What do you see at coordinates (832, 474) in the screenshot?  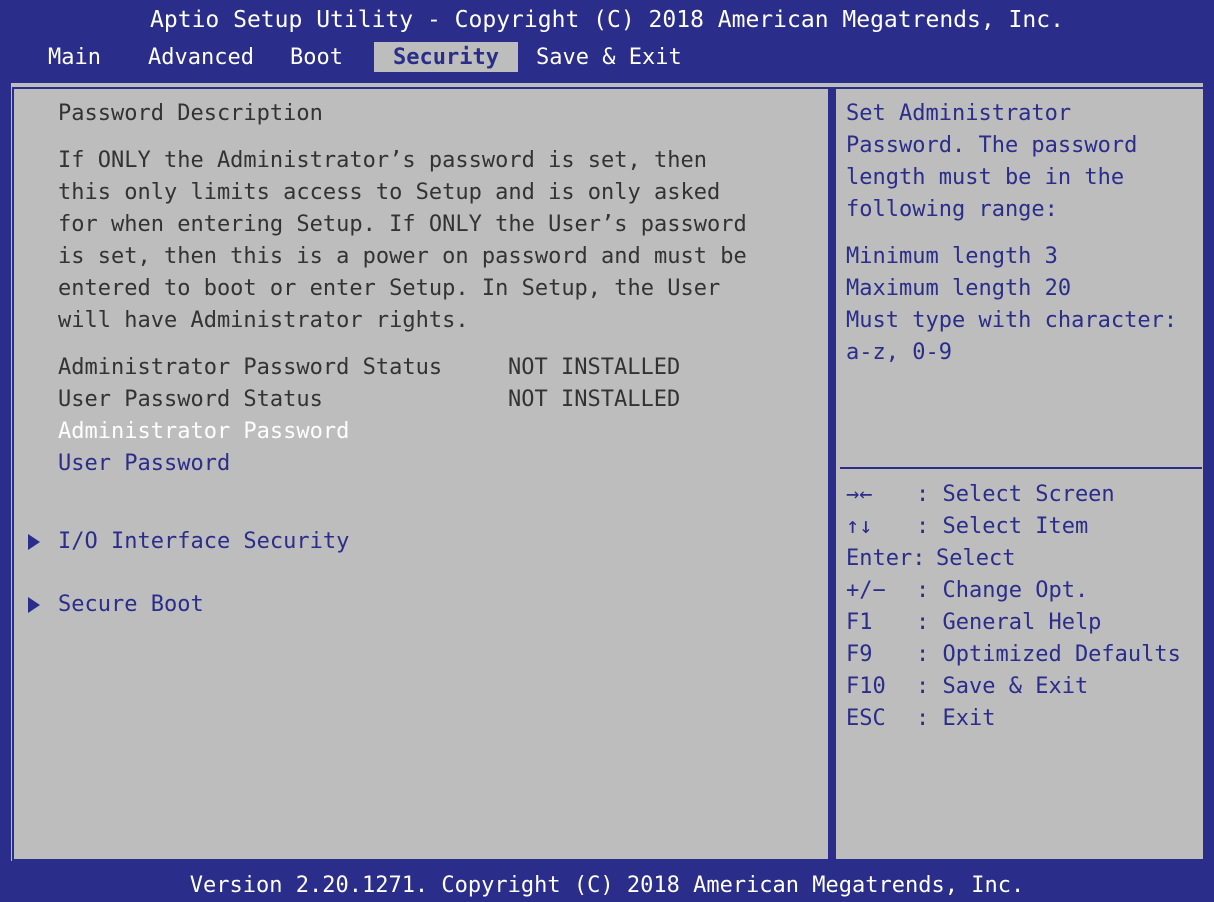 I see `panel-divider` at bounding box center [832, 474].